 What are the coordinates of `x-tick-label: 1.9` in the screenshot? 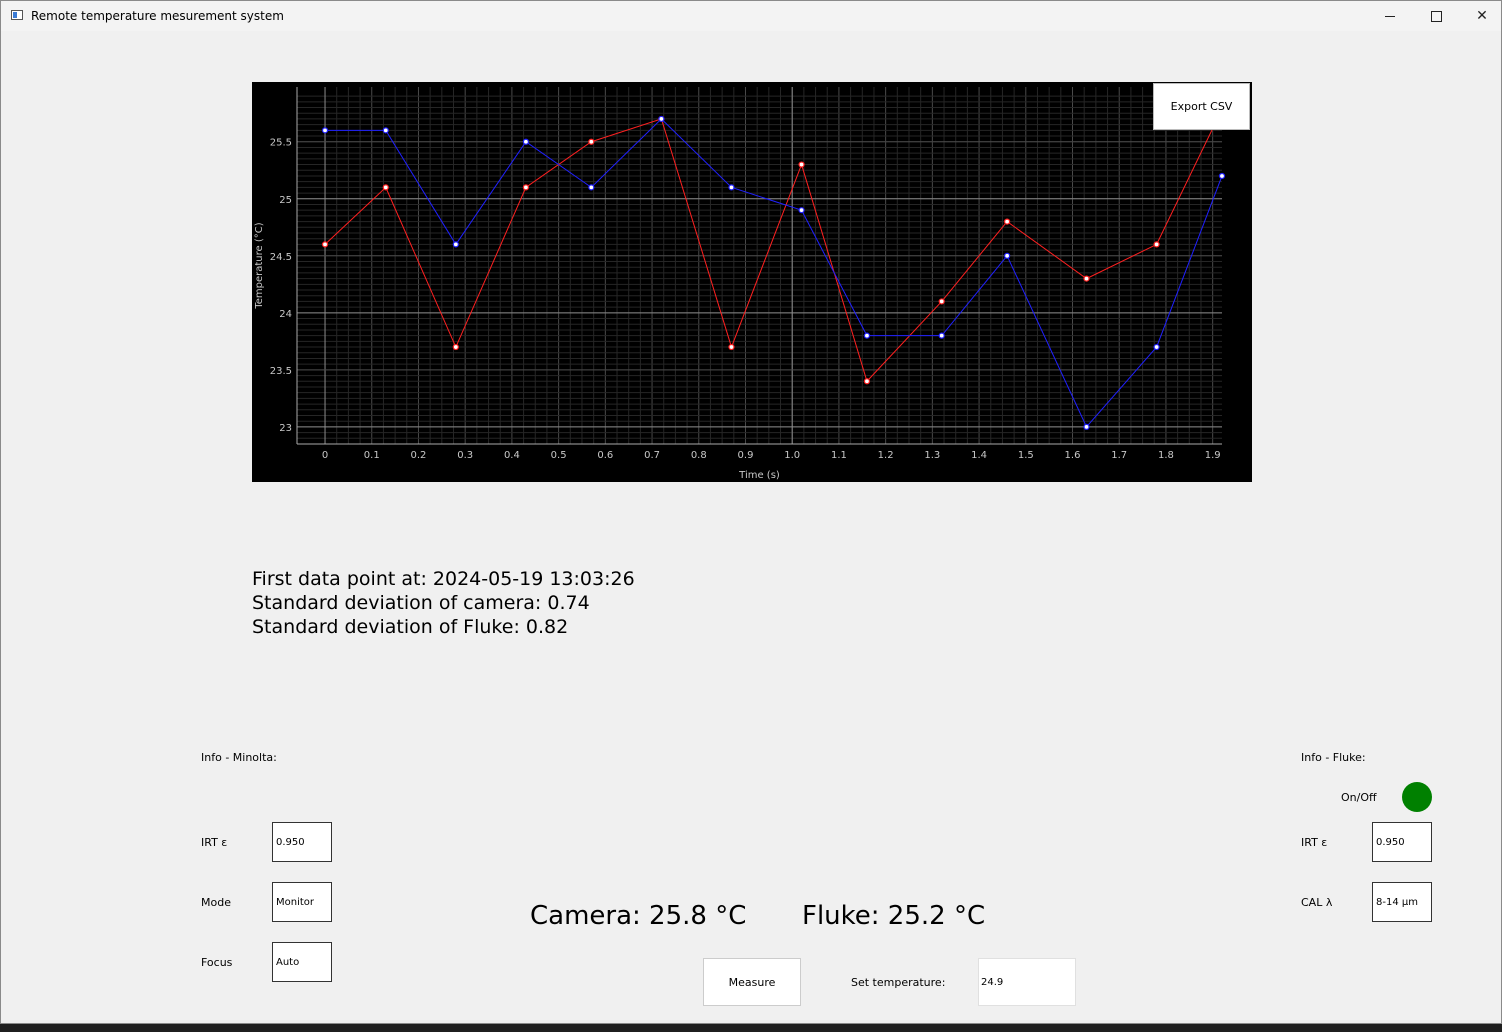 It's located at (1213, 455).